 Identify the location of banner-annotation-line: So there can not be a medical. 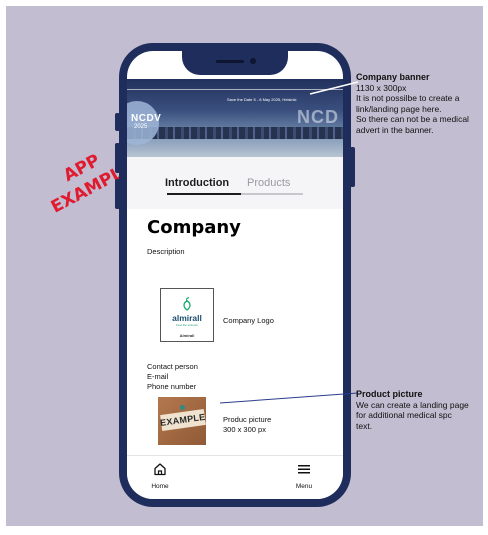
(412, 119).